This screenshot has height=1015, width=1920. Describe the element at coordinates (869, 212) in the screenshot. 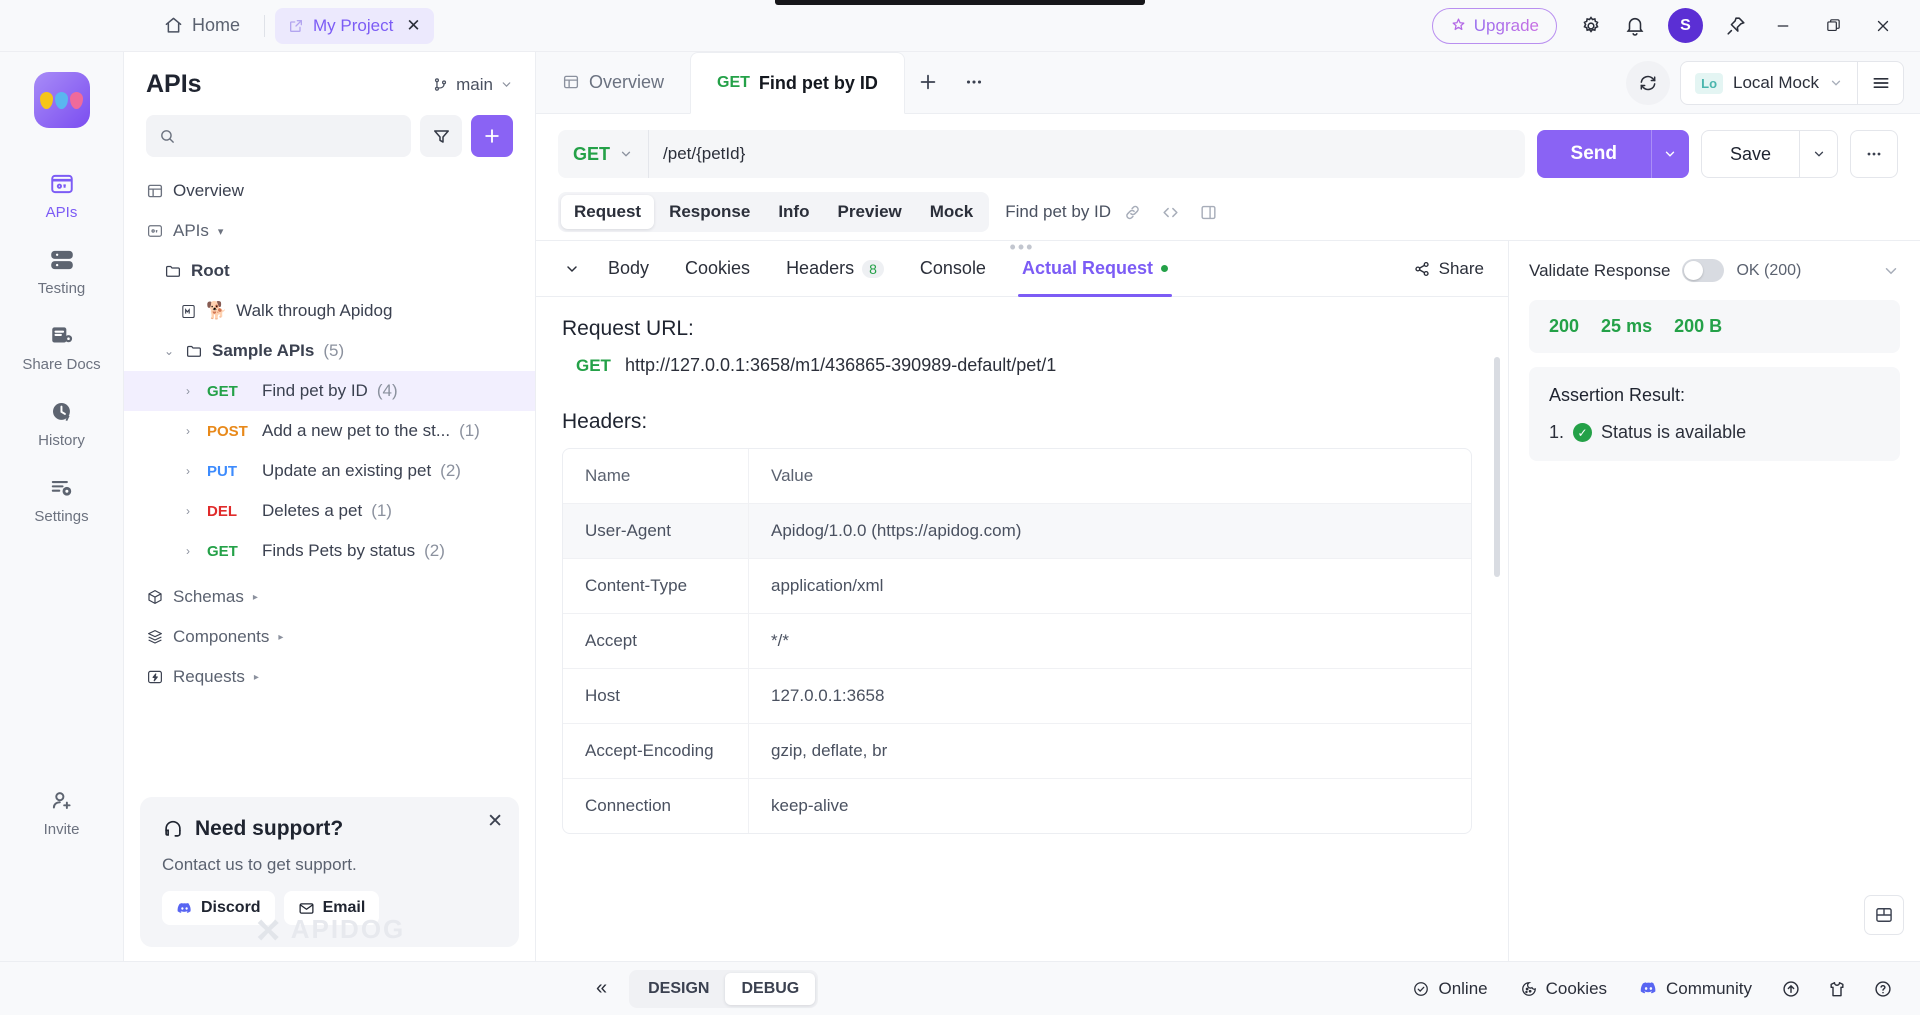

I see `tab-preview: Preview` at that location.